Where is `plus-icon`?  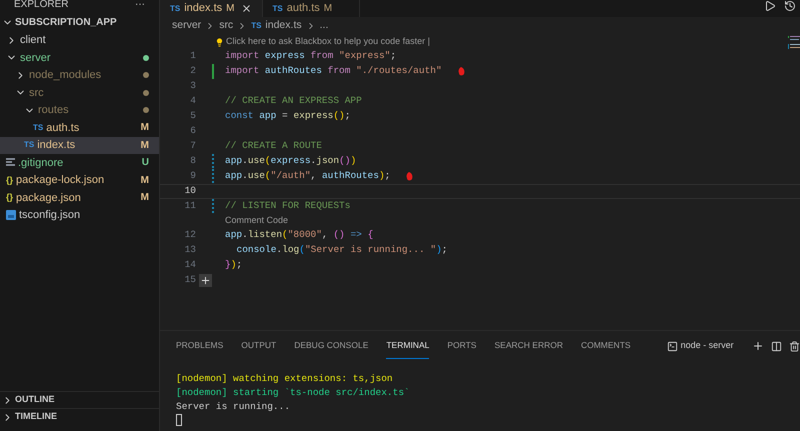
plus-icon is located at coordinates (205, 280).